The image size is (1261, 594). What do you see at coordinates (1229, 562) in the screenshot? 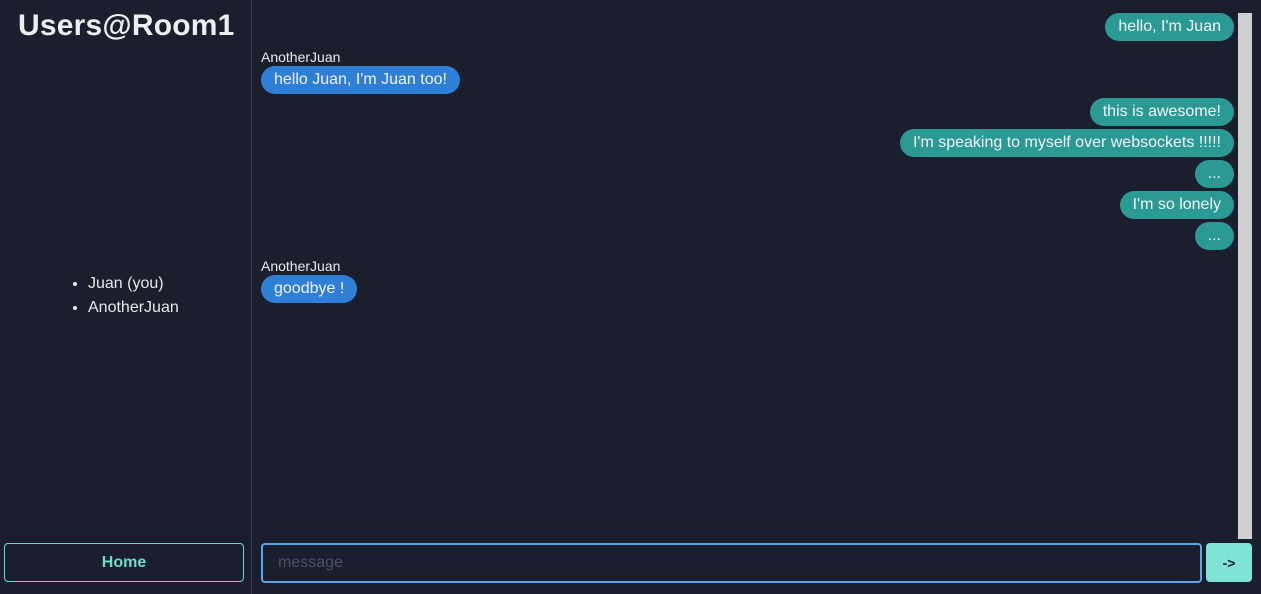
I see `send-button: ->` at bounding box center [1229, 562].